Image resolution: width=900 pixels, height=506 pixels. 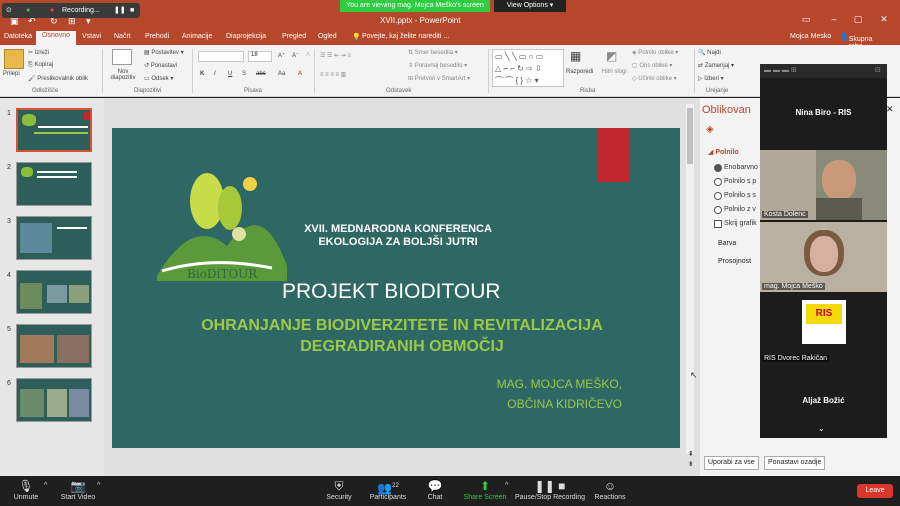 I want to click on italic-button: I, so click(x=215, y=74).